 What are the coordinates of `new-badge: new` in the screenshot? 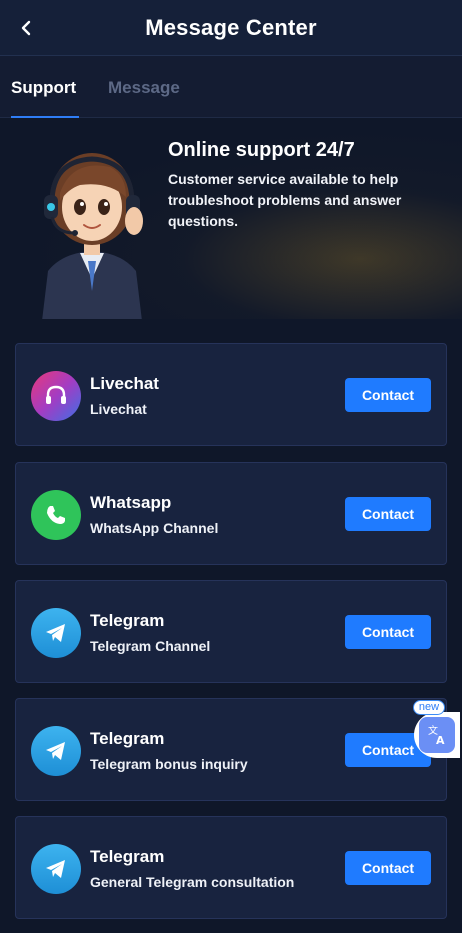 It's located at (429, 707).